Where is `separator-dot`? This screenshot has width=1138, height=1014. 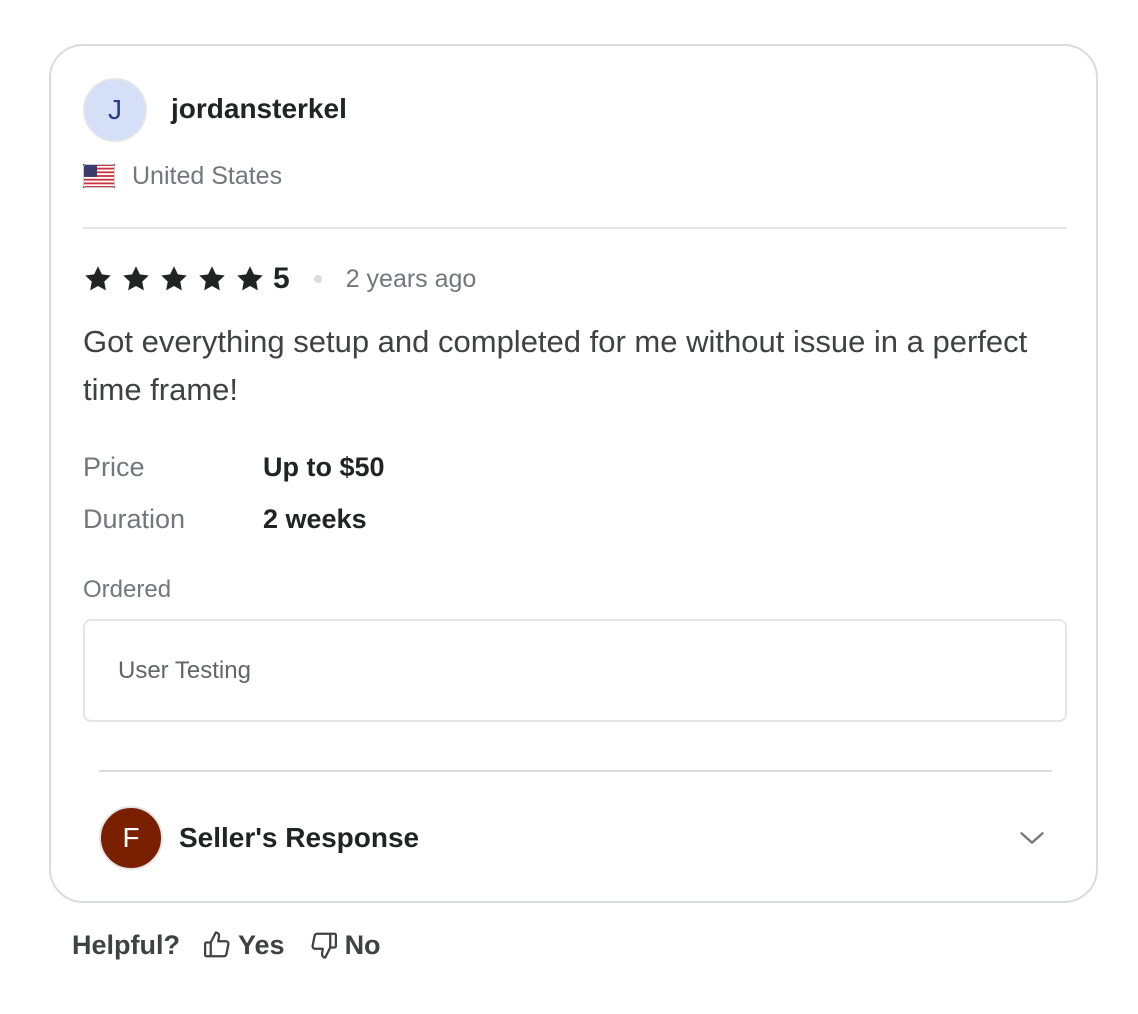
separator-dot is located at coordinates (317, 279).